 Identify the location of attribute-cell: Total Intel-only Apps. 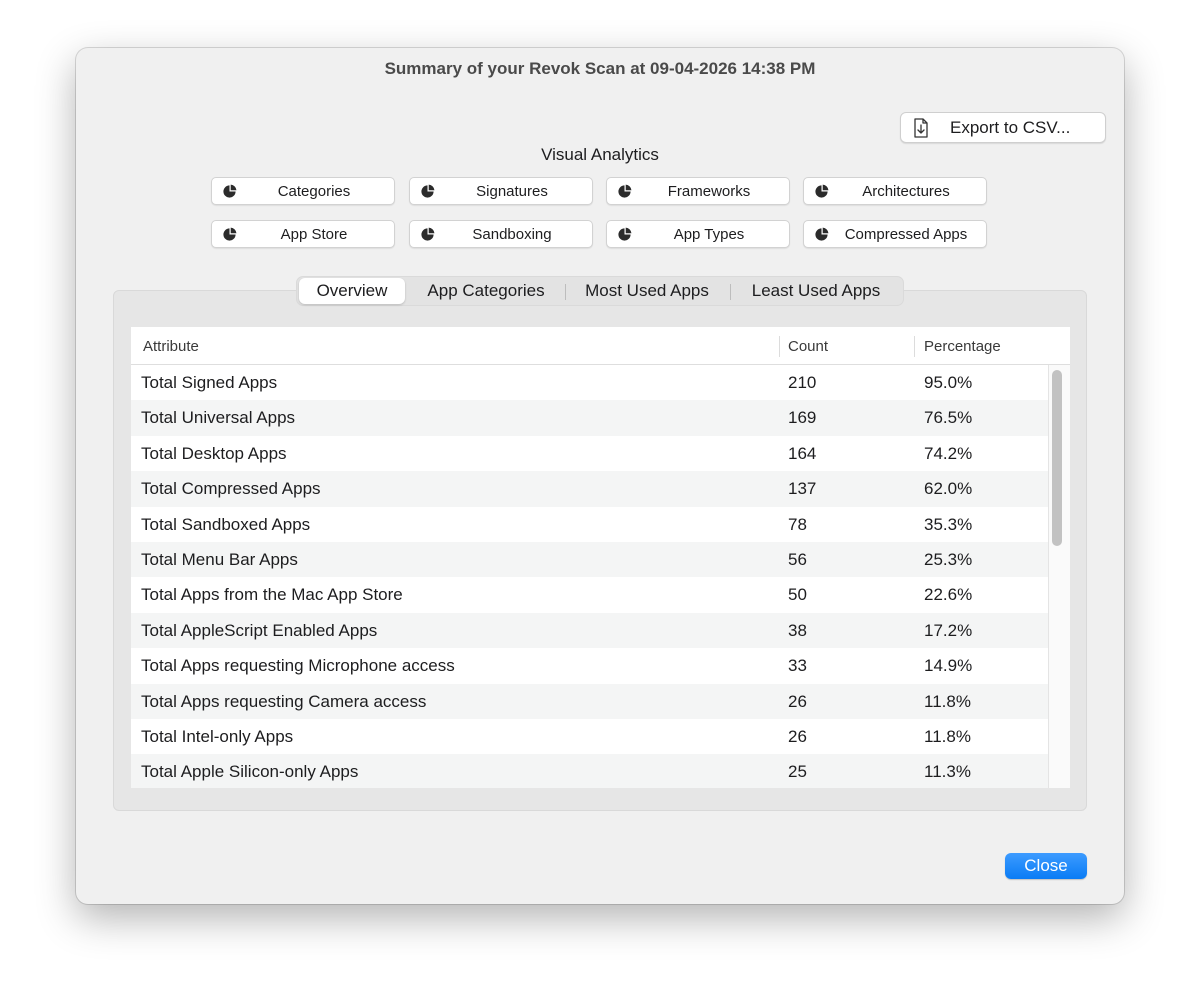
(217, 736).